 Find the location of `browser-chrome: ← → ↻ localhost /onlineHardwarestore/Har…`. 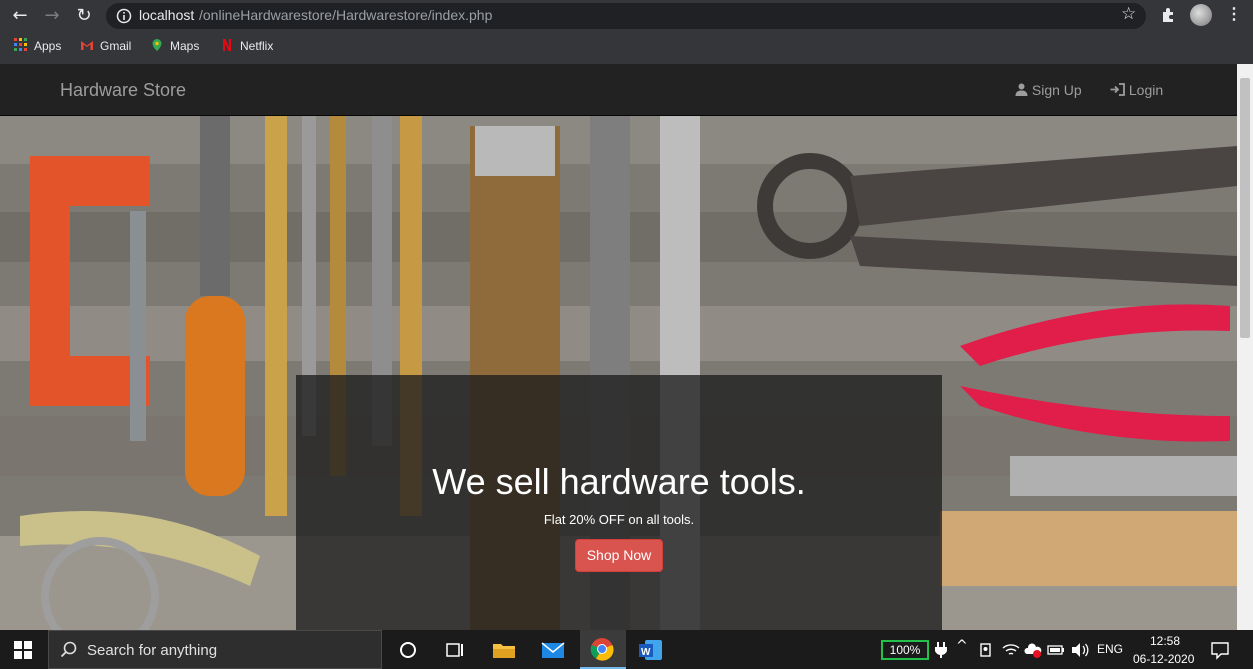

browser-chrome: ← → ↻ localhost /onlineHardwarestore/Har… is located at coordinates (626, 32).